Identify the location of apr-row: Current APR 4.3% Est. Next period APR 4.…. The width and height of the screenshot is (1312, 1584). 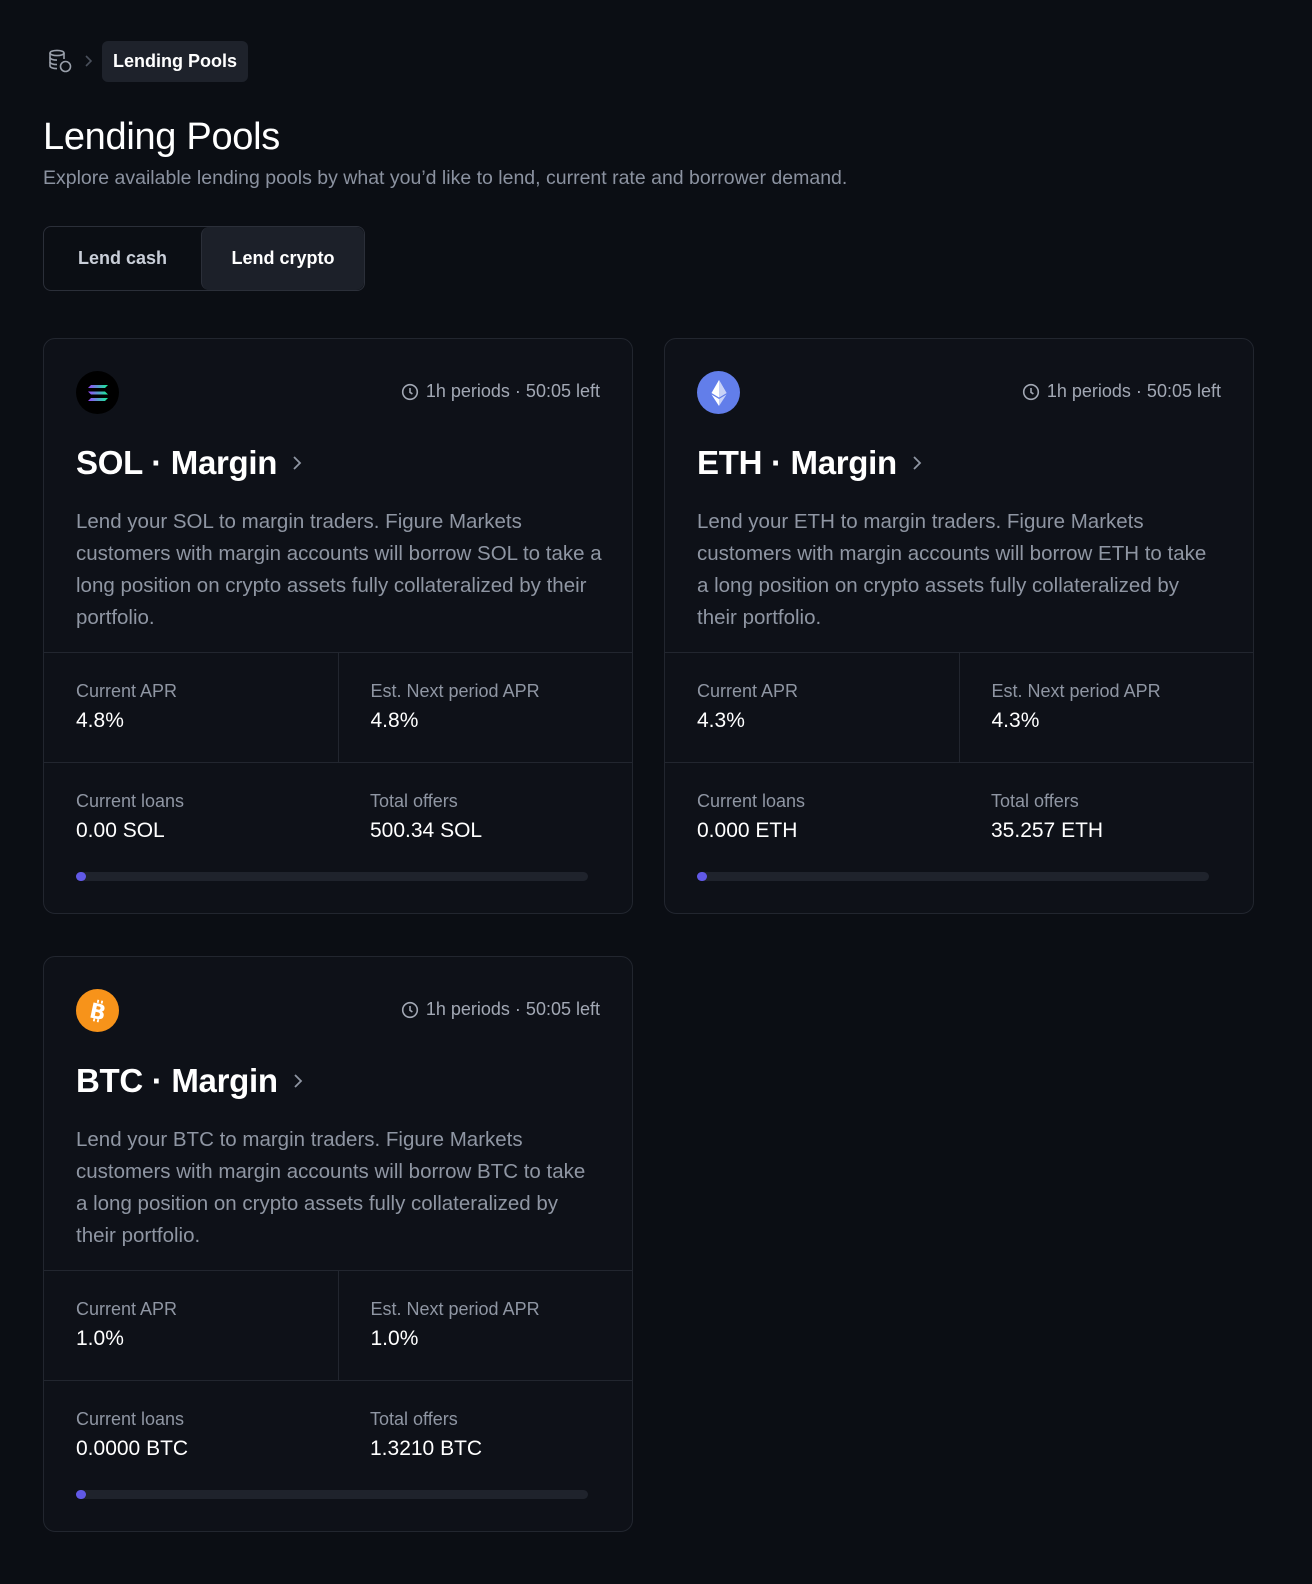
(959, 707).